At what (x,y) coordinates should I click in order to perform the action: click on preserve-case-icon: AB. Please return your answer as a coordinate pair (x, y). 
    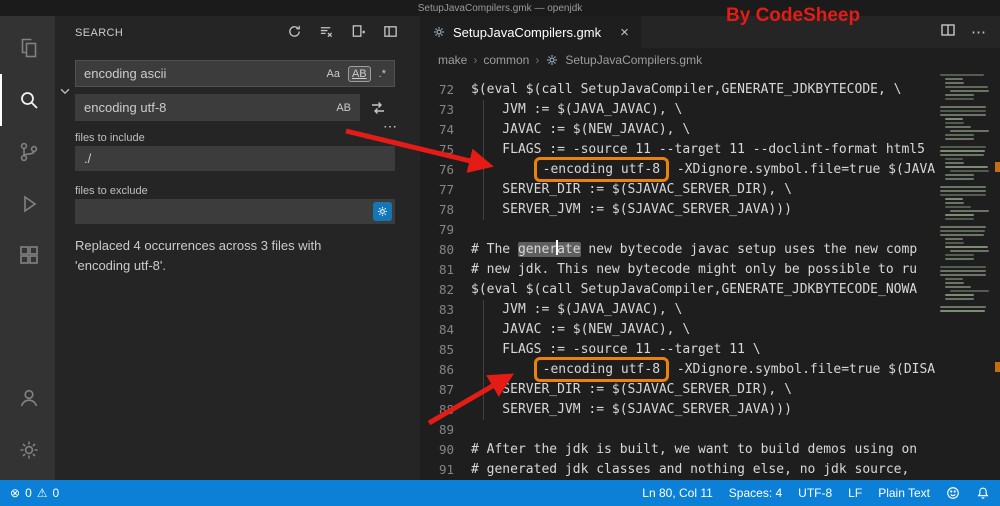
    Looking at the image, I should click on (343, 108).